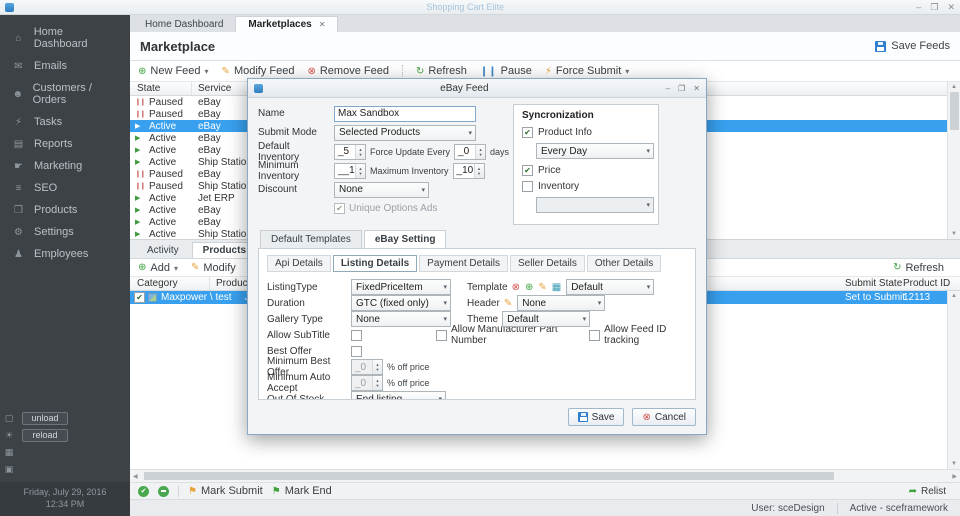 The height and width of the screenshot is (516, 960). I want to click on price-checkbox, so click(527, 170).